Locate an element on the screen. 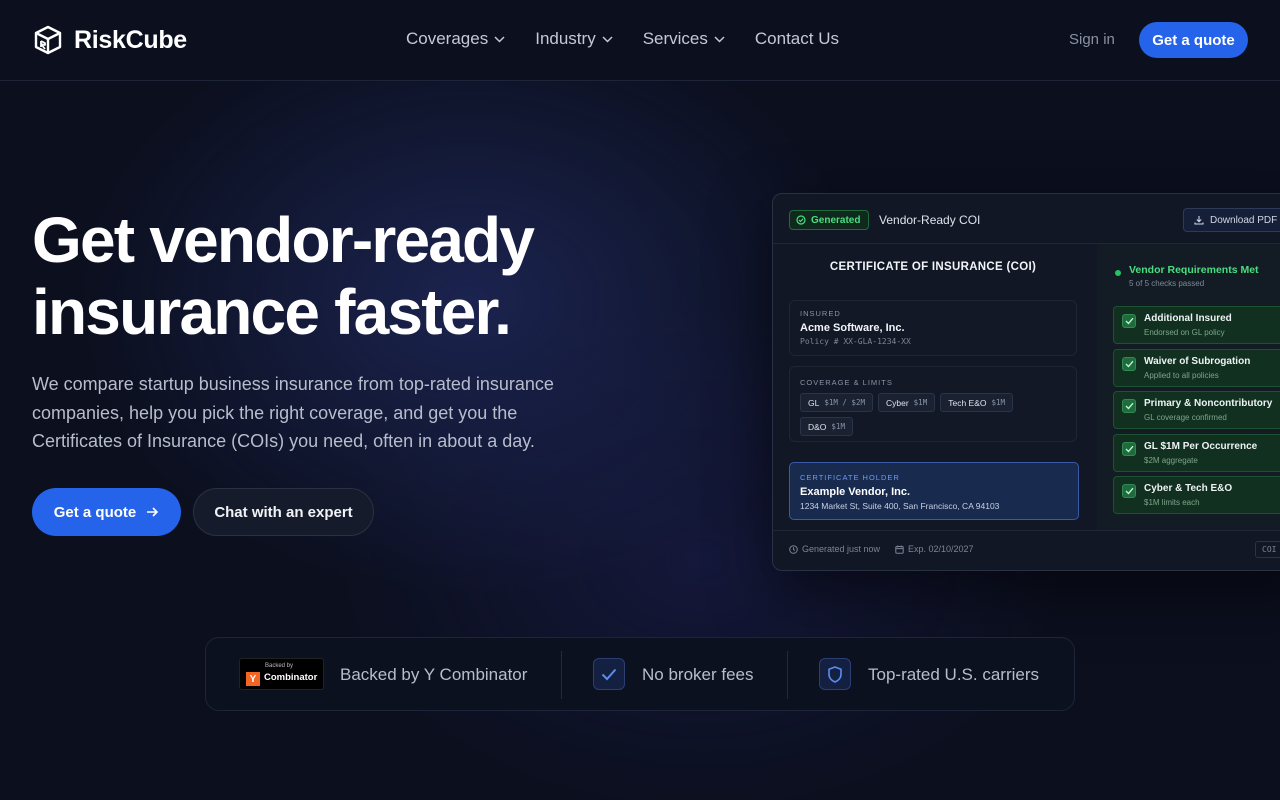 The height and width of the screenshot is (800, 1280). requirement-detail: Endorsed on GL policy is located at coordinates (1184, 332).